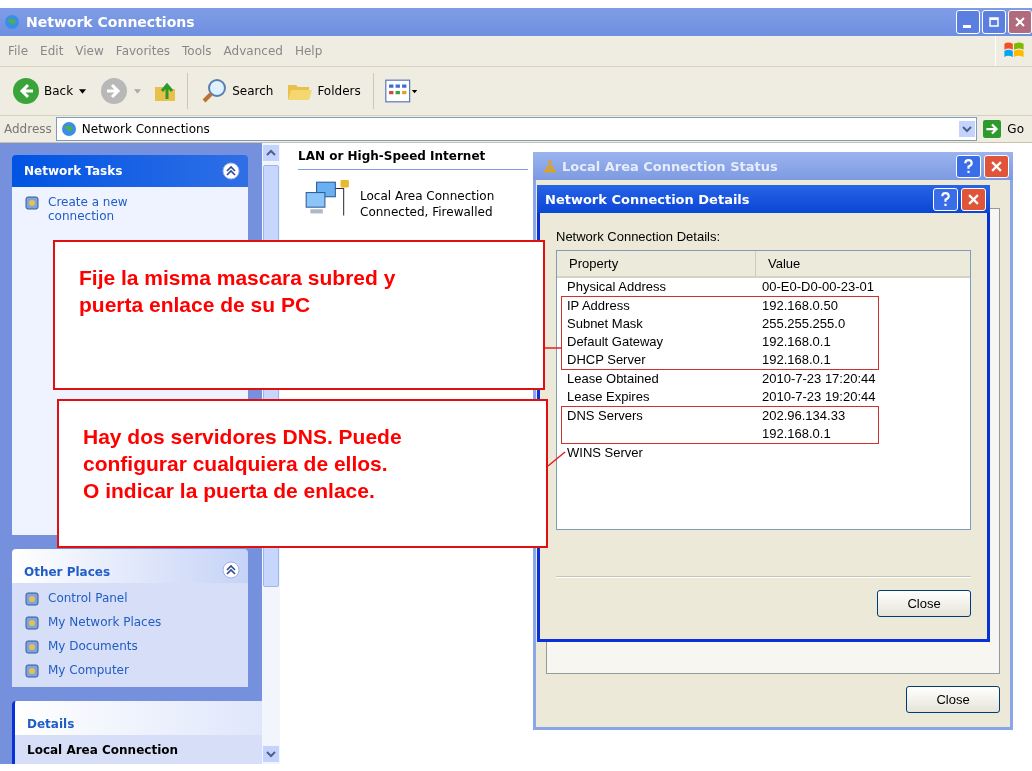 The image size is (1032, 771). What do you see at coordinates (51, 724) in the screenshot?
I see `panel-title: Details` at bounding box center [51, 724].